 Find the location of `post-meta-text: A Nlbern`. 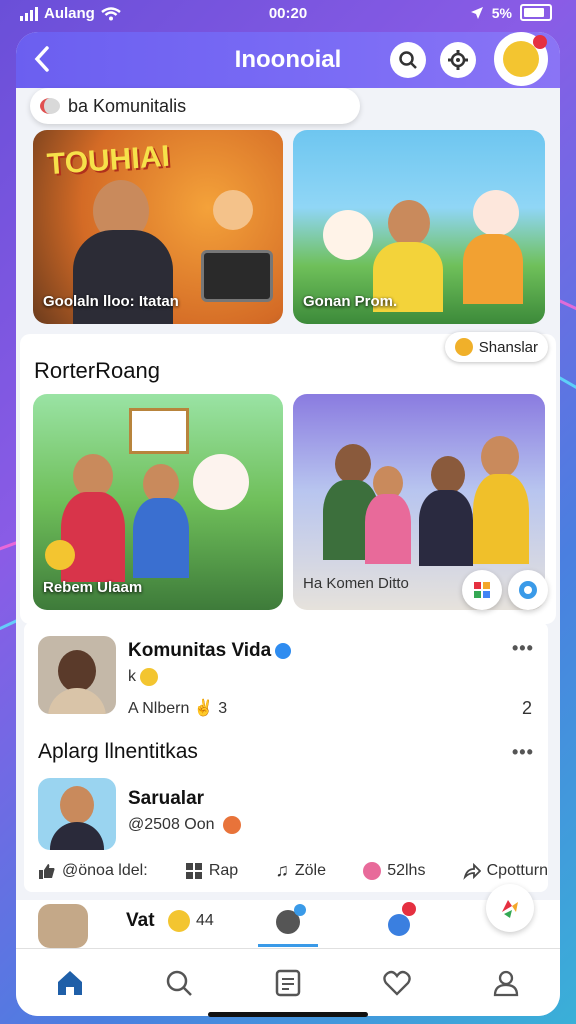

post-meta-text: A Nlbern is located at coordinates (159, 708).